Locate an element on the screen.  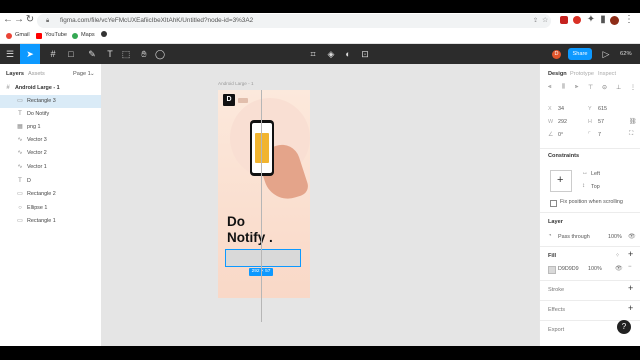
layer-row: ∿ Vector 3 is located at coordinates (50, 140).